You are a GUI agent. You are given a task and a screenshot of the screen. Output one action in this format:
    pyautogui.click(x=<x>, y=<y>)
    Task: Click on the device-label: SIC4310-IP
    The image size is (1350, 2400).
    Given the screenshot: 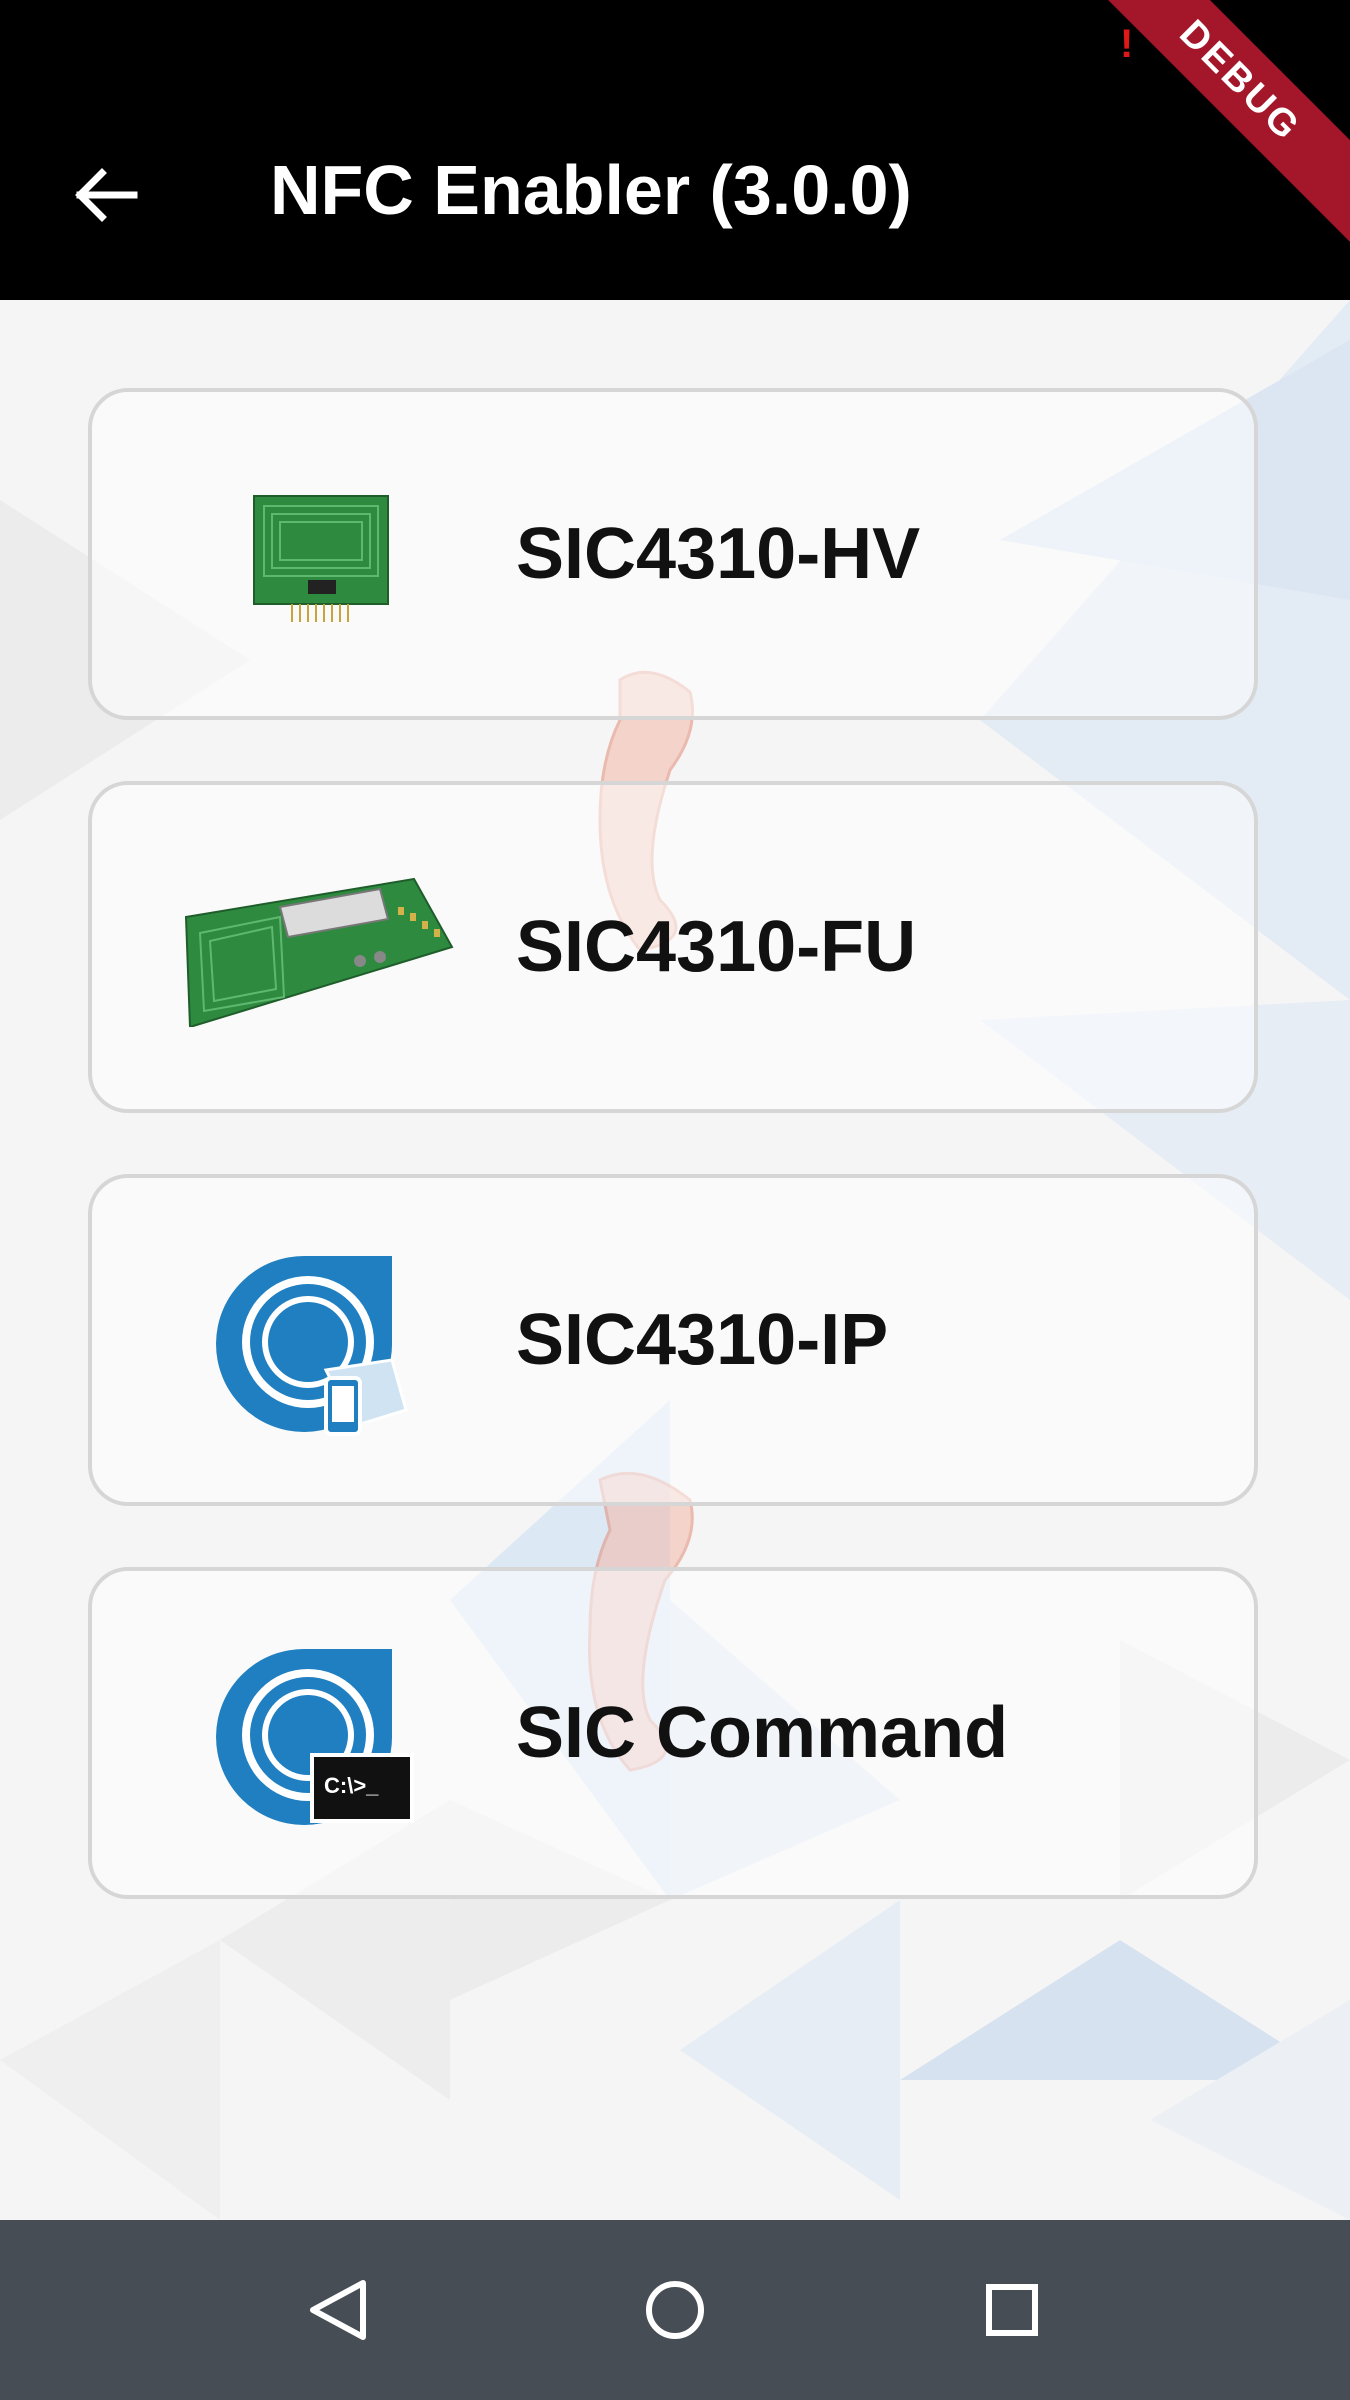 What is the action you would take?
    pyautogui.click(x=702, y=1340)
    